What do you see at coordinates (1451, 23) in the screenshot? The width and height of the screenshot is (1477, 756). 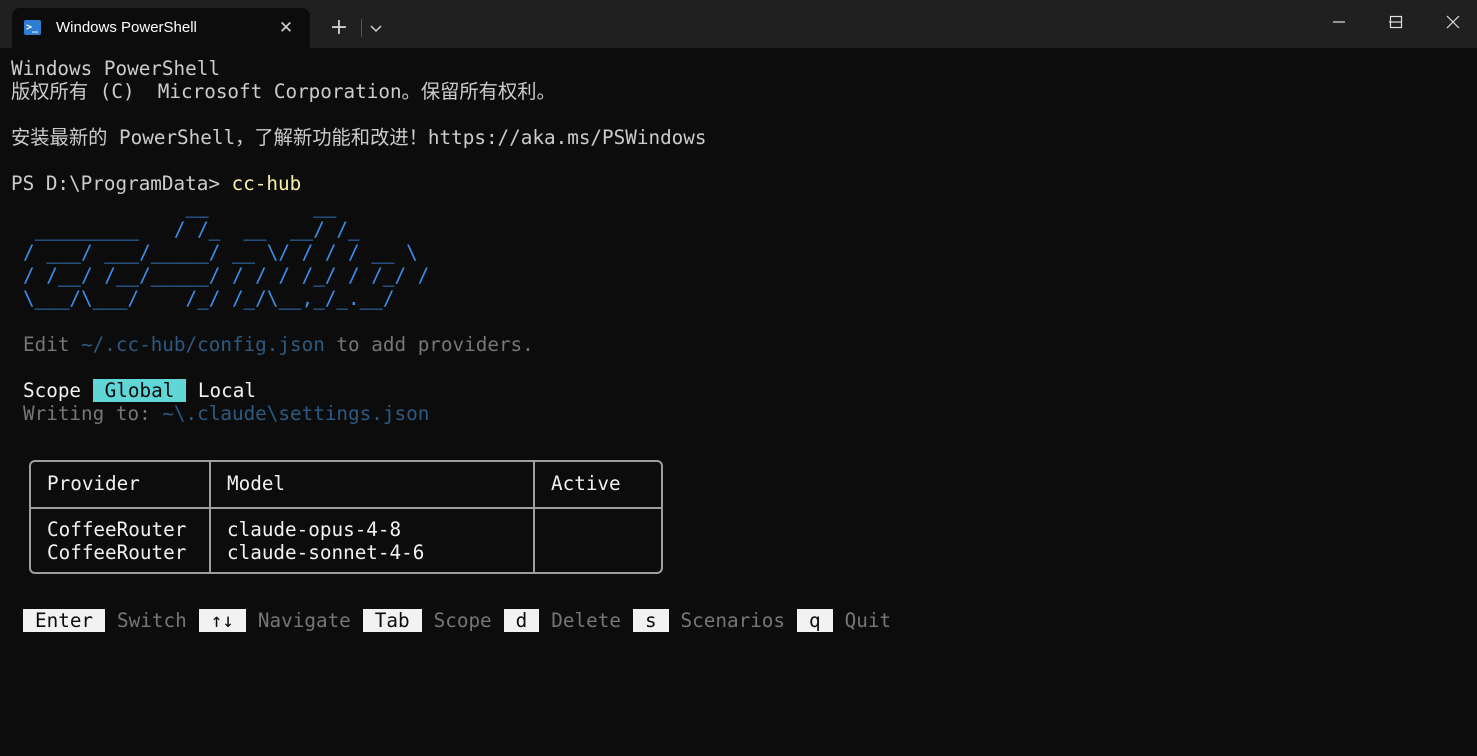 I see `window-close-icon` at bounding box center [1451, 23].